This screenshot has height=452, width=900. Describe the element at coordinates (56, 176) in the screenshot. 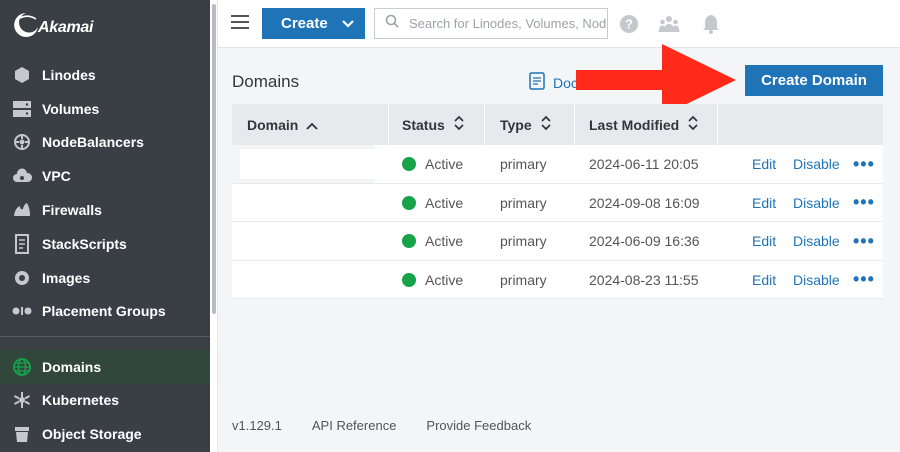

I see `sidebar-item-label: VPC` at that location.